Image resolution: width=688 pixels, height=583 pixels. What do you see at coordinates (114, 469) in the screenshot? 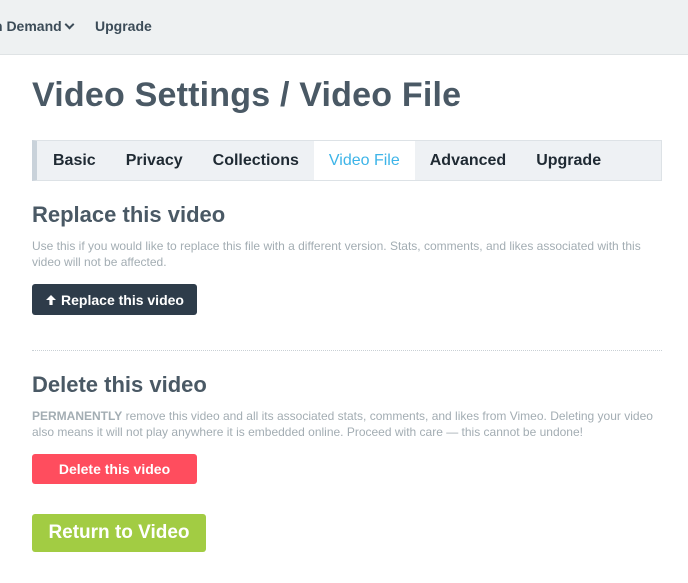
I see `delete-video-button: Delete this video` at bounding box center [114, 469].